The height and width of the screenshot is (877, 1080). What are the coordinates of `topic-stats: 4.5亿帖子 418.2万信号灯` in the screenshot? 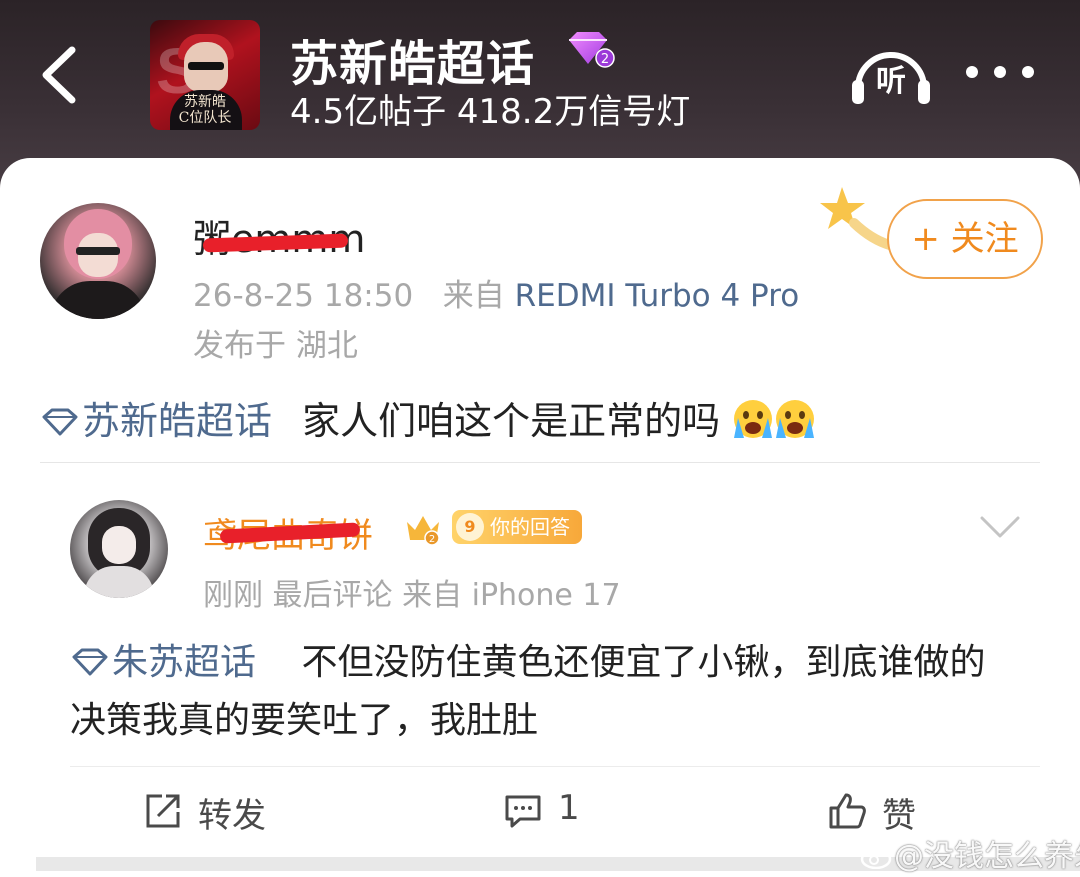 It's located at (490, 112).